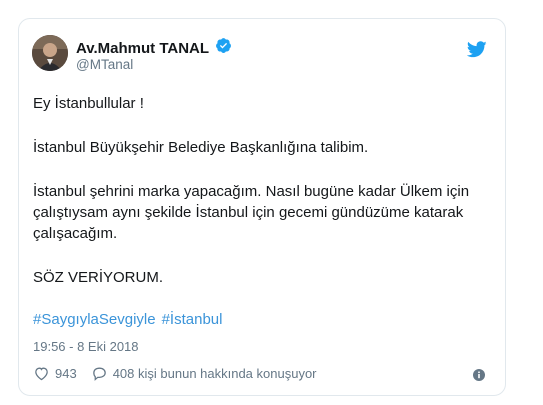 This screenshot has height=405, width=543. What do you see at coordinates (88, 103) in the screenshot?
I see `tweet-paragraph-1: Ey İstanbullular !` at bounding box center [88, 103].